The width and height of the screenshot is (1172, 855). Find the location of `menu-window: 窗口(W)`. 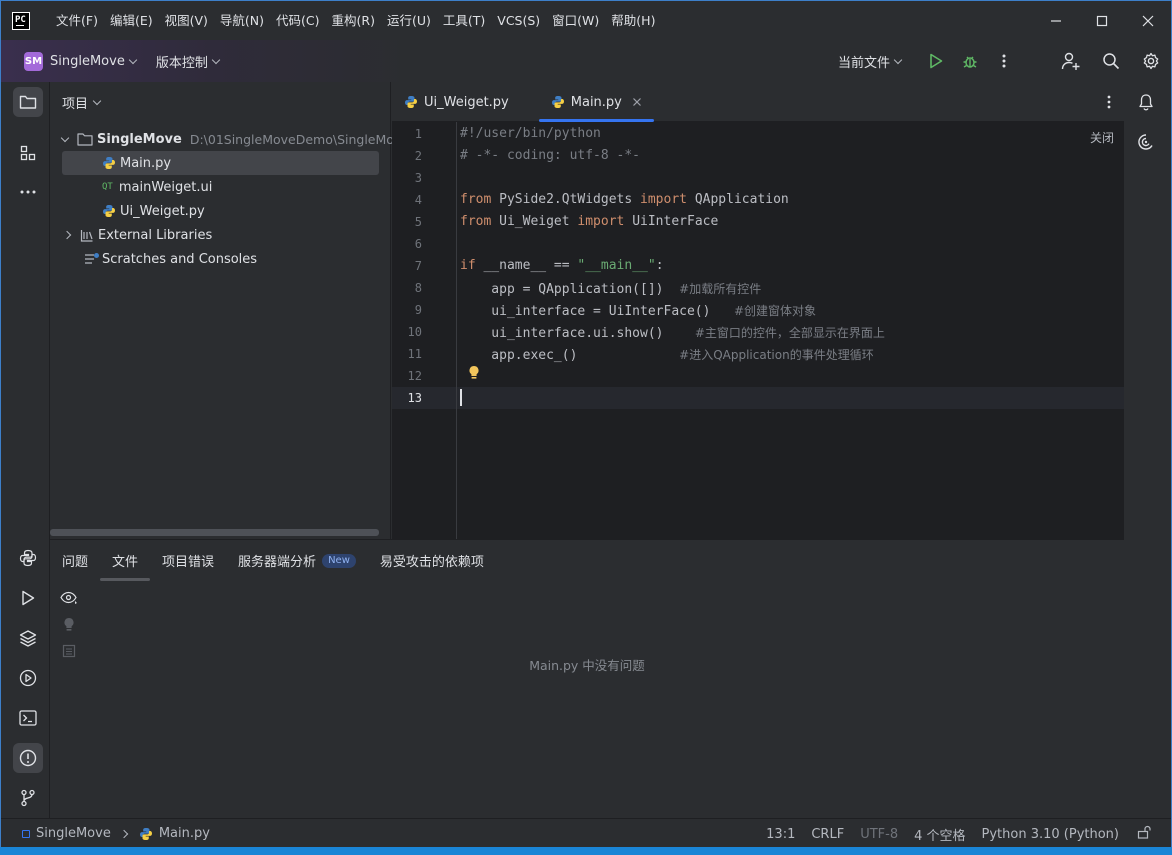

menu-window: 窗口(W) is located at coordinates (575, 20).